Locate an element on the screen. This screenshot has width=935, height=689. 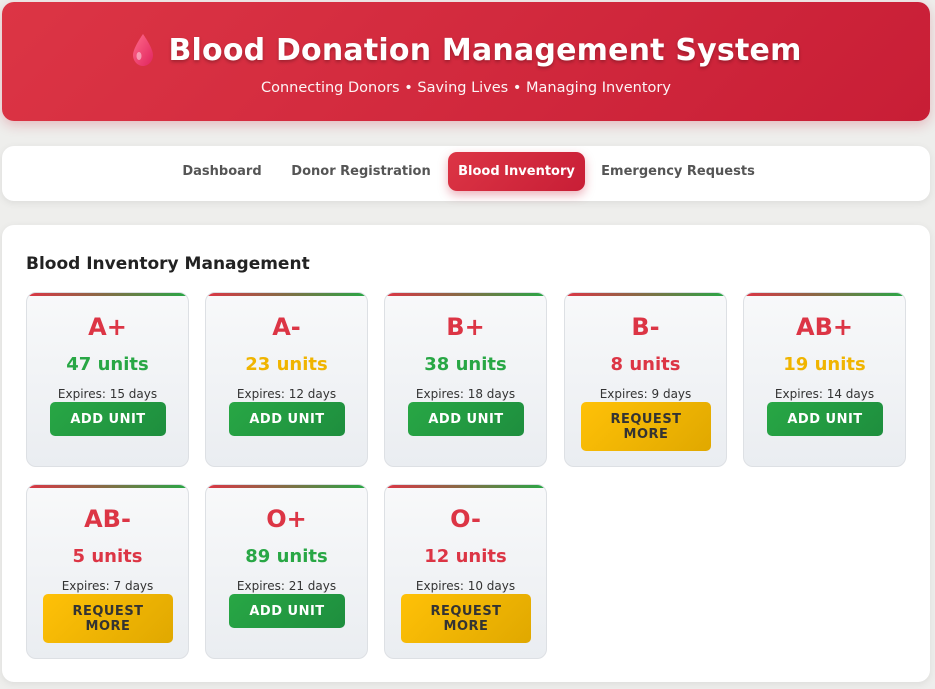
blood-type-card: B+ 38 units Expires: 18 days ADD UNIT is located at coordinates (465, 379).